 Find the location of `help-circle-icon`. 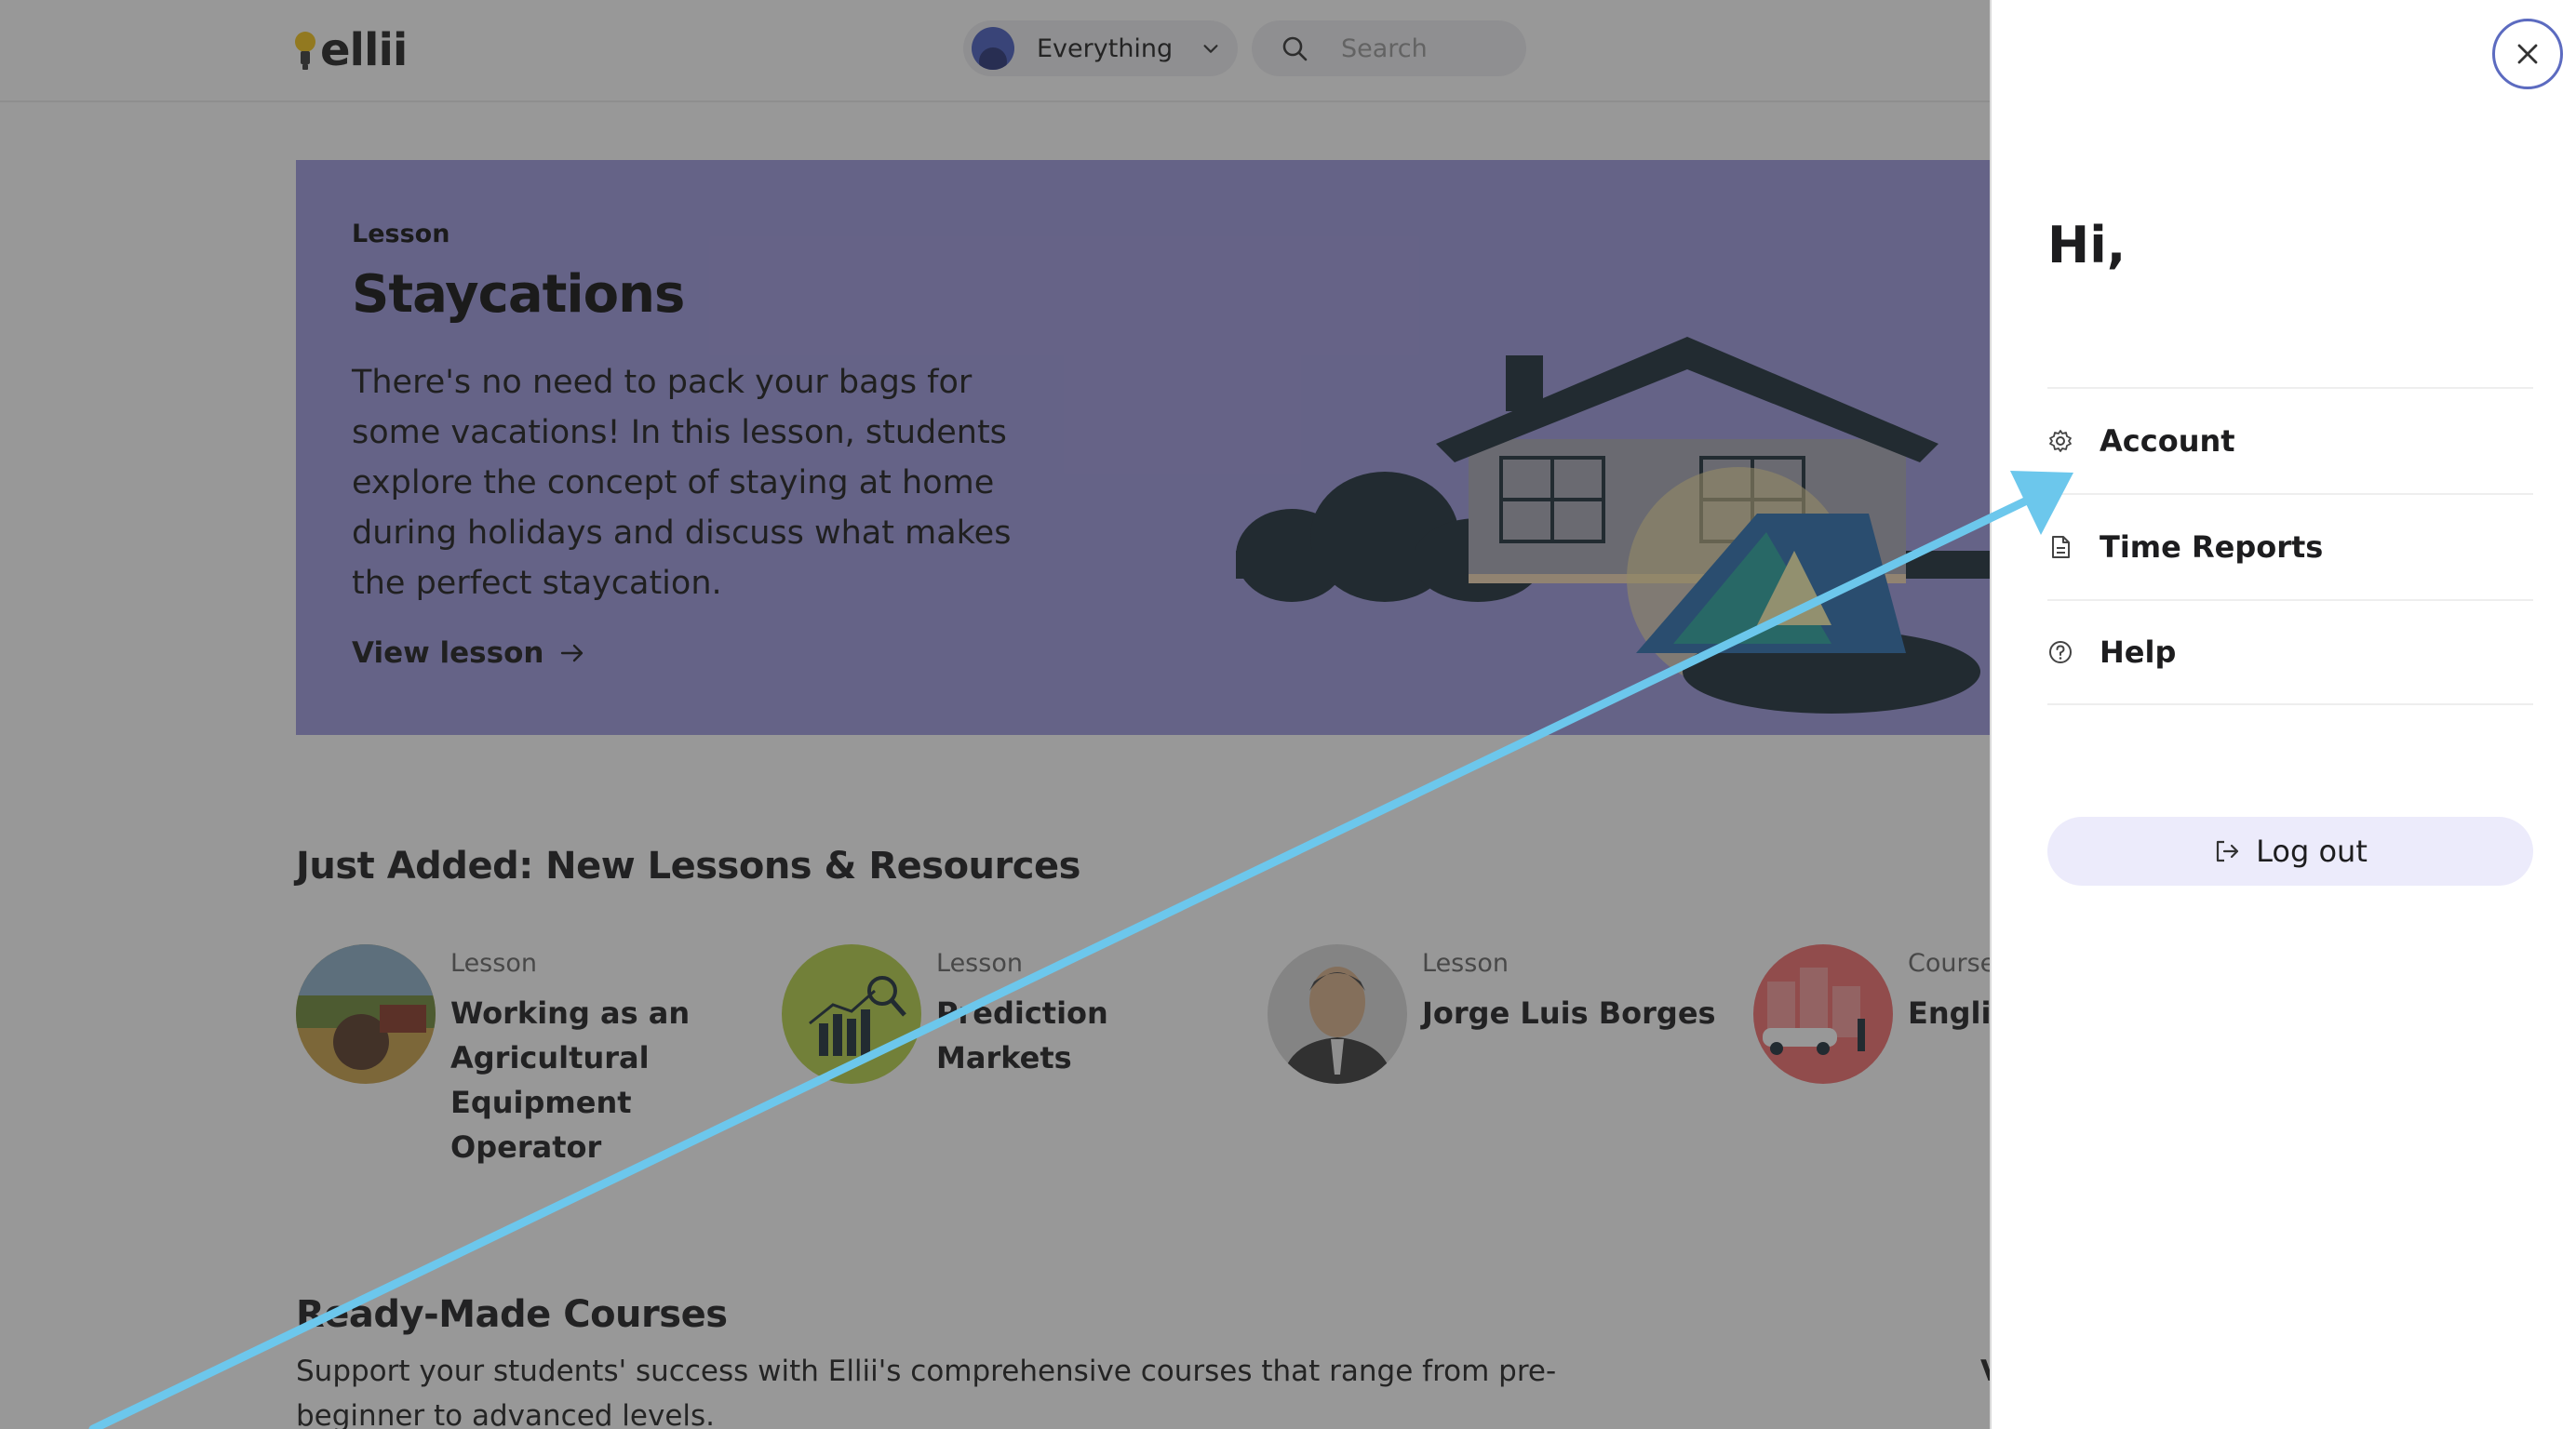

help-circle-icon is located at coordinates (2060, 652).